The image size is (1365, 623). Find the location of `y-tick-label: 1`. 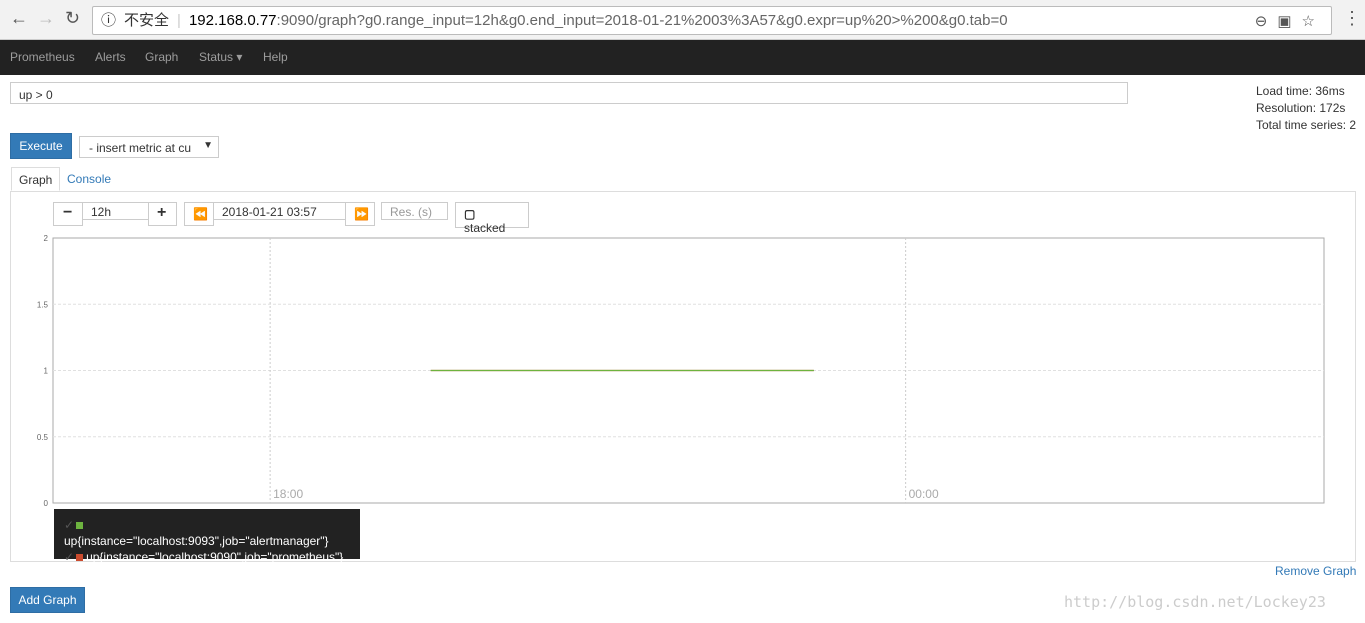

y-tick-label: 1 is located at coordinates (46, 371).